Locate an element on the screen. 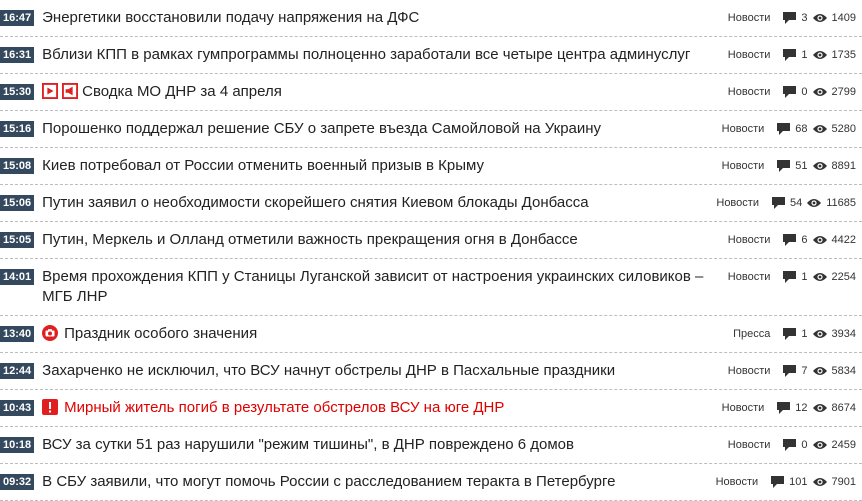 This screenshot has height=501, width=862. comments-count: 101 is located at coordinates (798, 482).